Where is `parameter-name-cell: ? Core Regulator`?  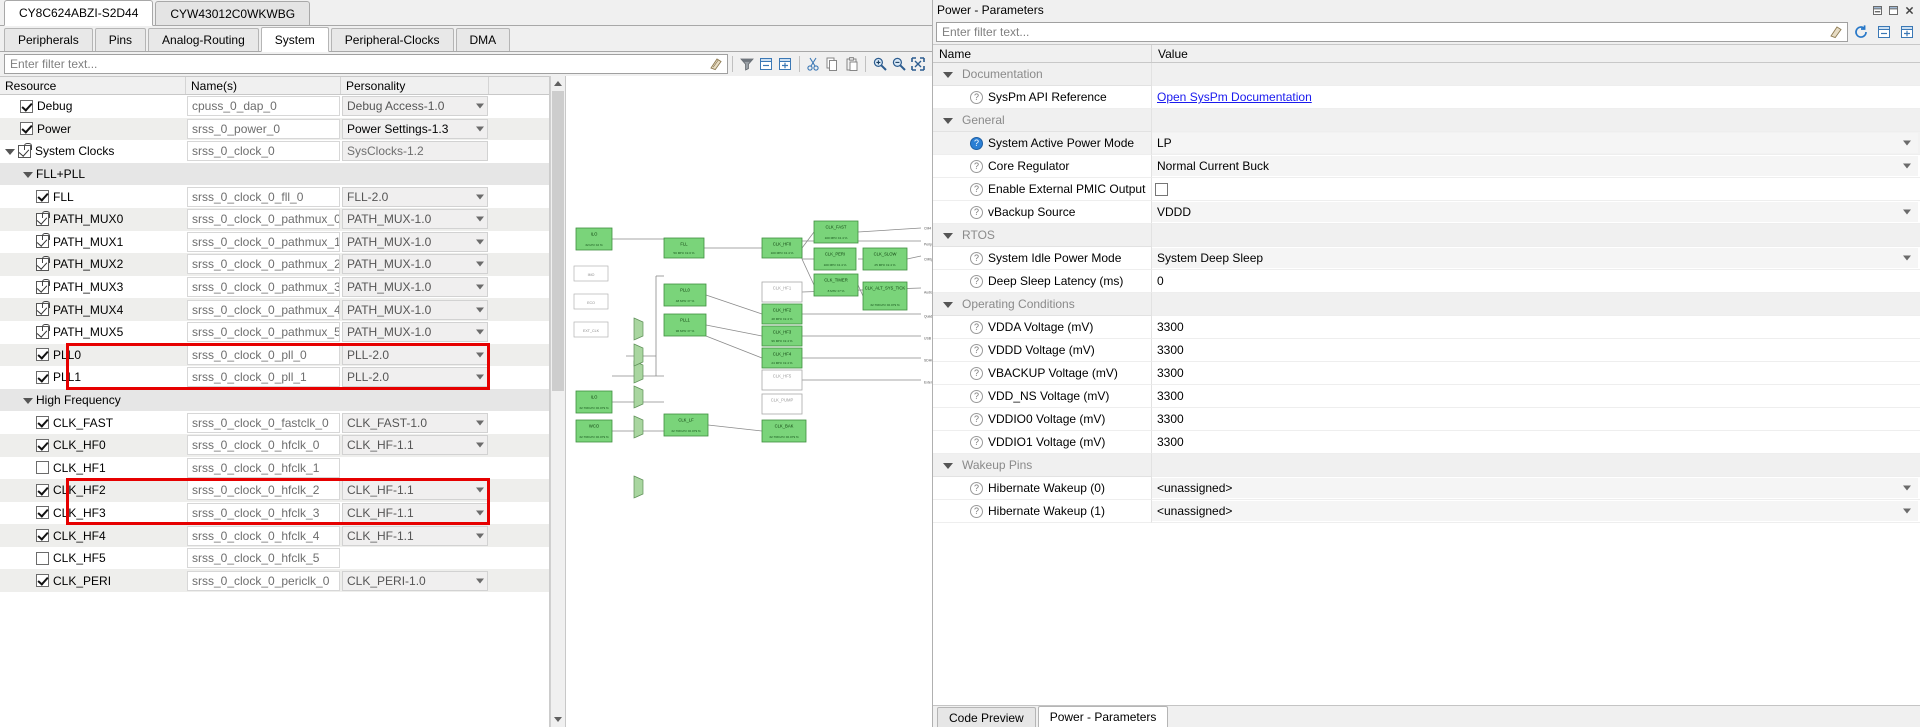 parameter-name-cell: ? Core Regulator is located at coordinates (1042, 166).